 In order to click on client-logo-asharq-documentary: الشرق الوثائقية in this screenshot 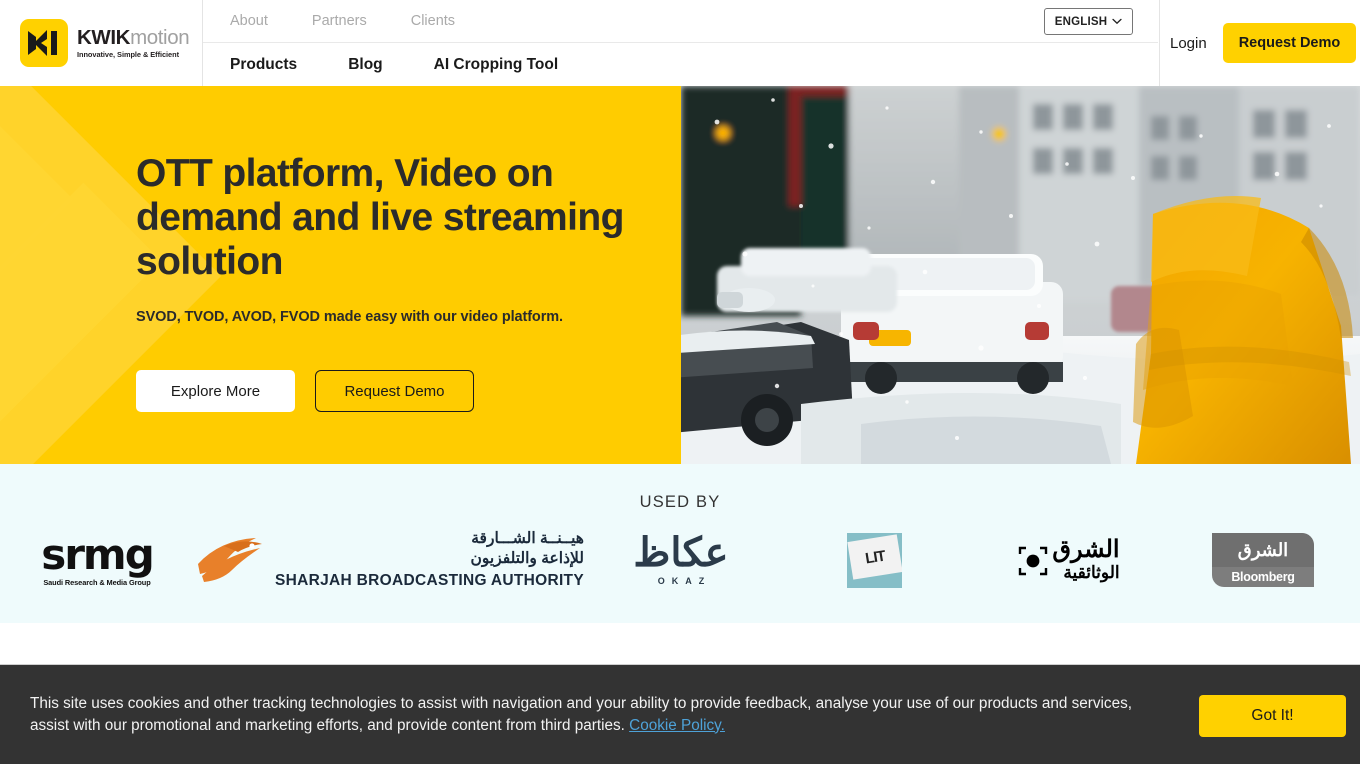, I will do `click(1069, 560)`.